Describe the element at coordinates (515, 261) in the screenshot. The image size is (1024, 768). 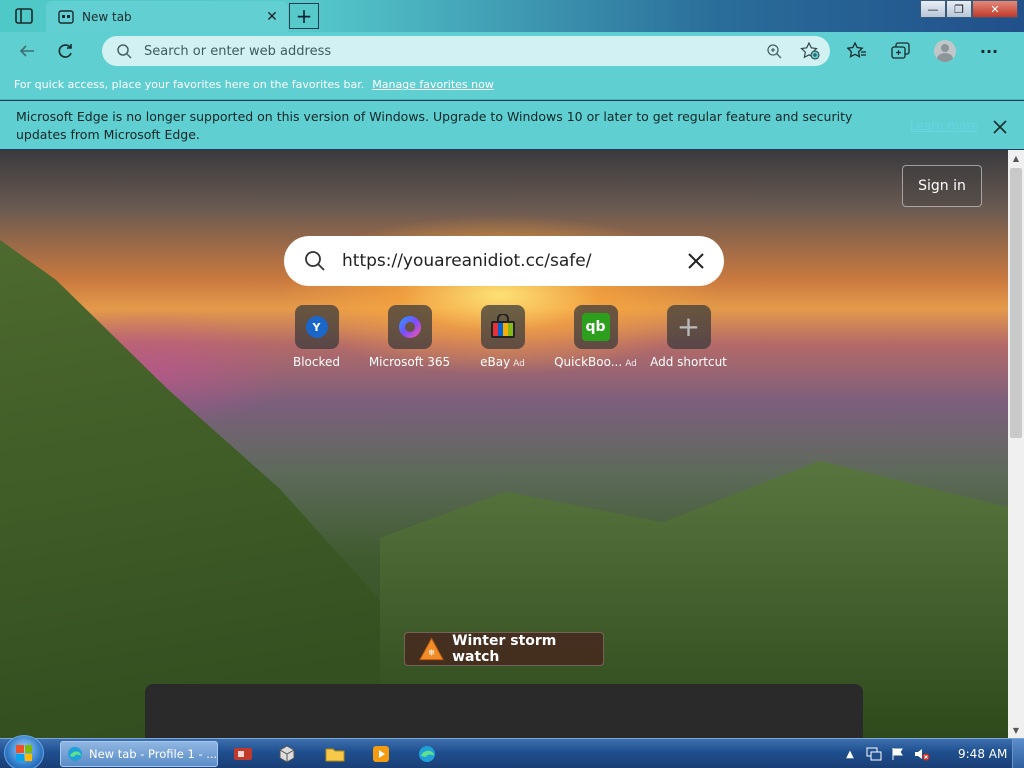
I see `search-input-value: https://youareanidiot.cc/safe/` at that location.